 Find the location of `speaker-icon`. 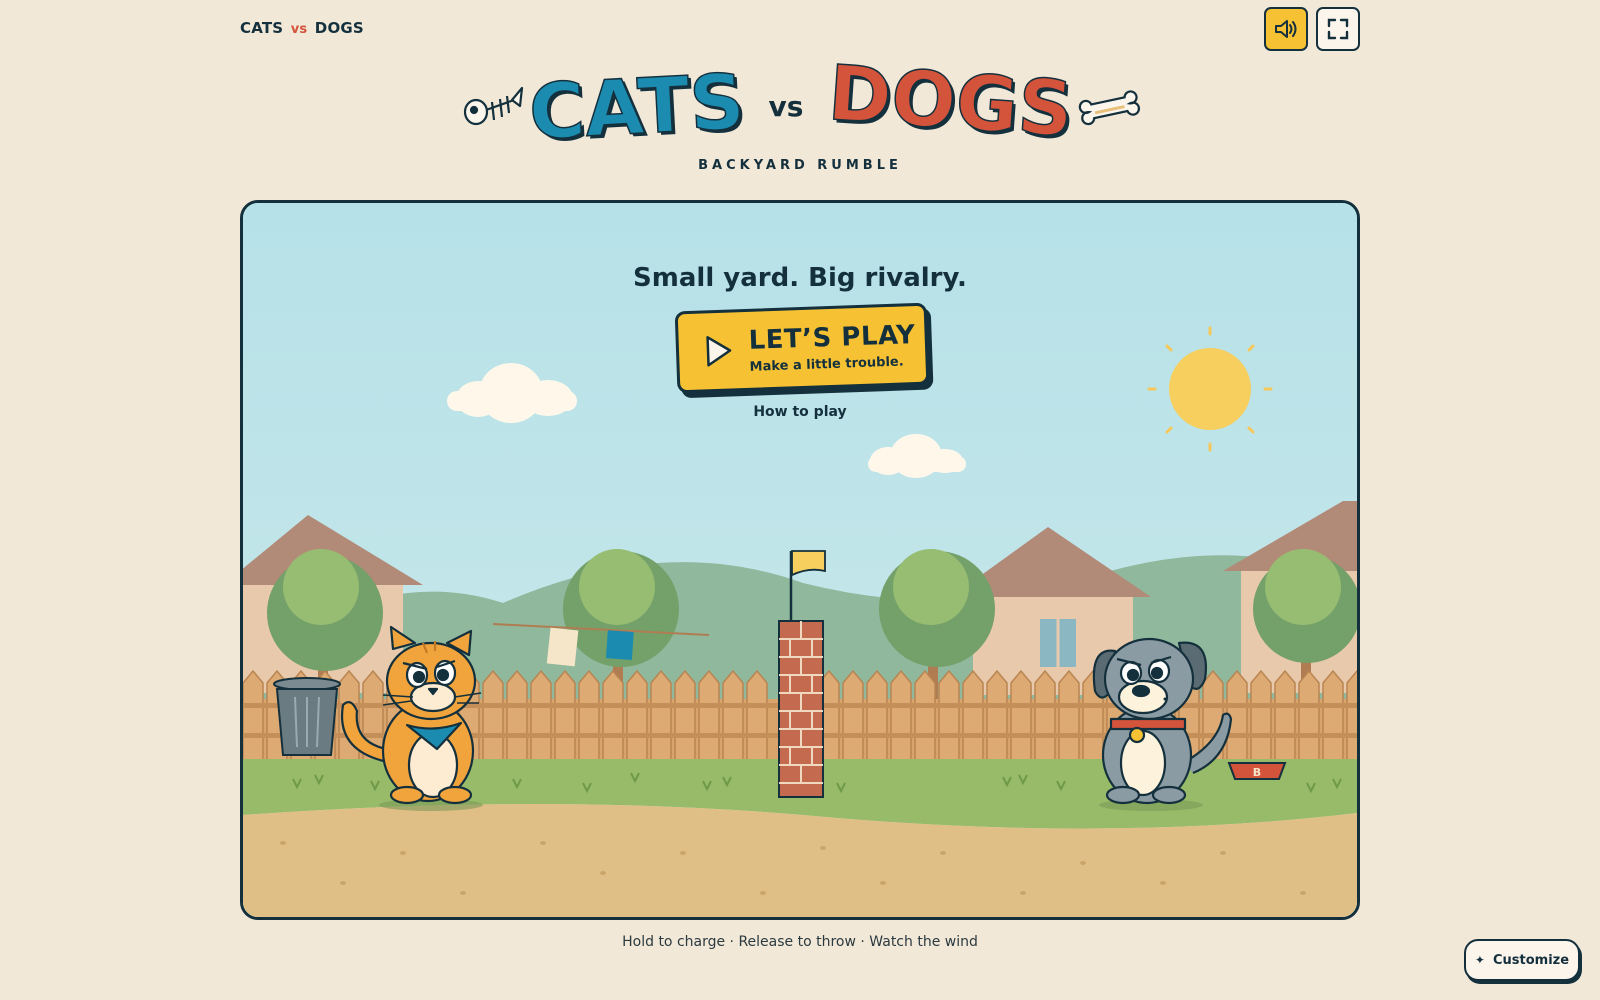

speaker-icon is located at coordinates (1286, 29).